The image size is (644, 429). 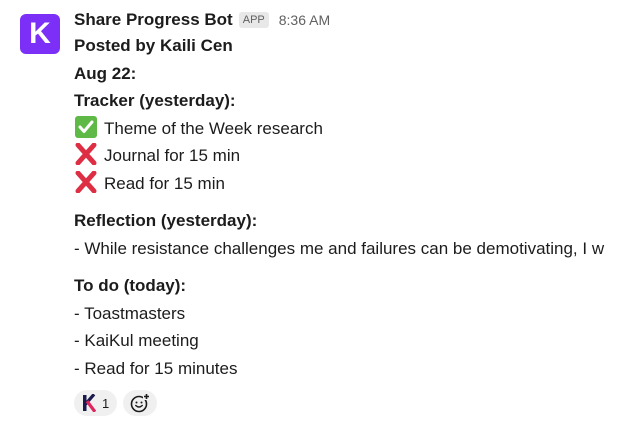 What do you see at coordinates (130, 285) in the screenshot?
I see `todo-heading: To do (today):` at bounding box center [130, 285].